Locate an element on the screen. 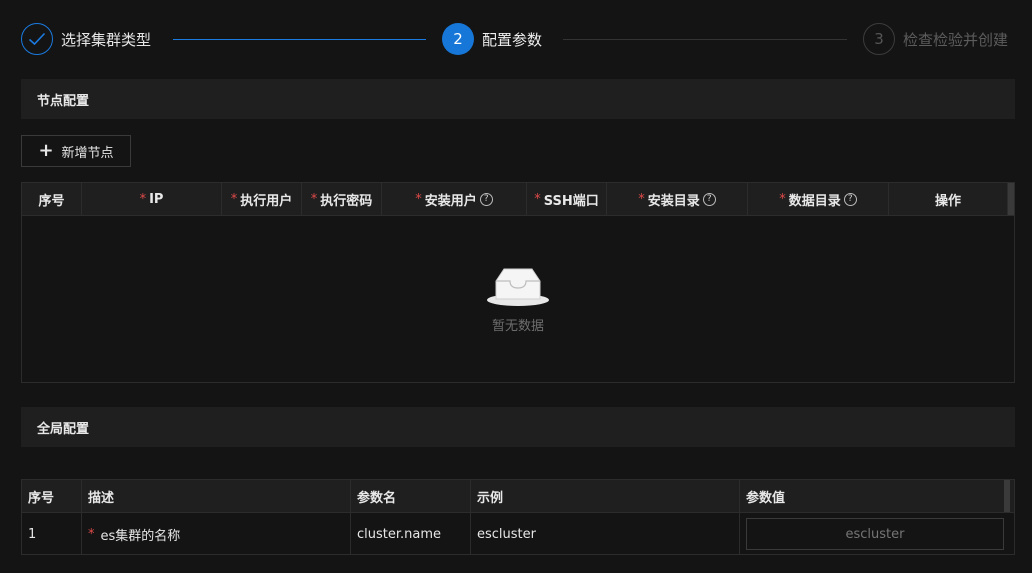 Image resolution: width=1032 pixels, height=573 pixels. add-node-label: 新增节点 is located at coordinates (87, 153).